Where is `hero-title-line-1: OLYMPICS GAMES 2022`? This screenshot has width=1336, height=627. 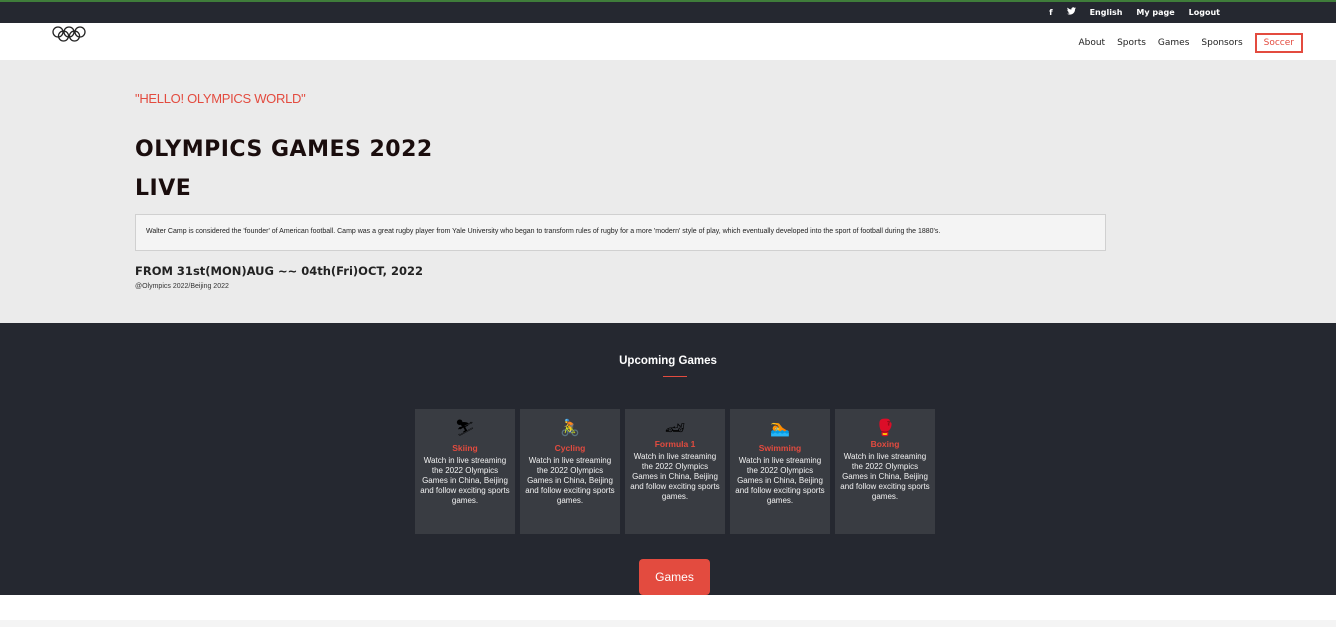 hero-title-line-1: OLYMPICS GAMES 2022 is located at coordinates (284, 149).